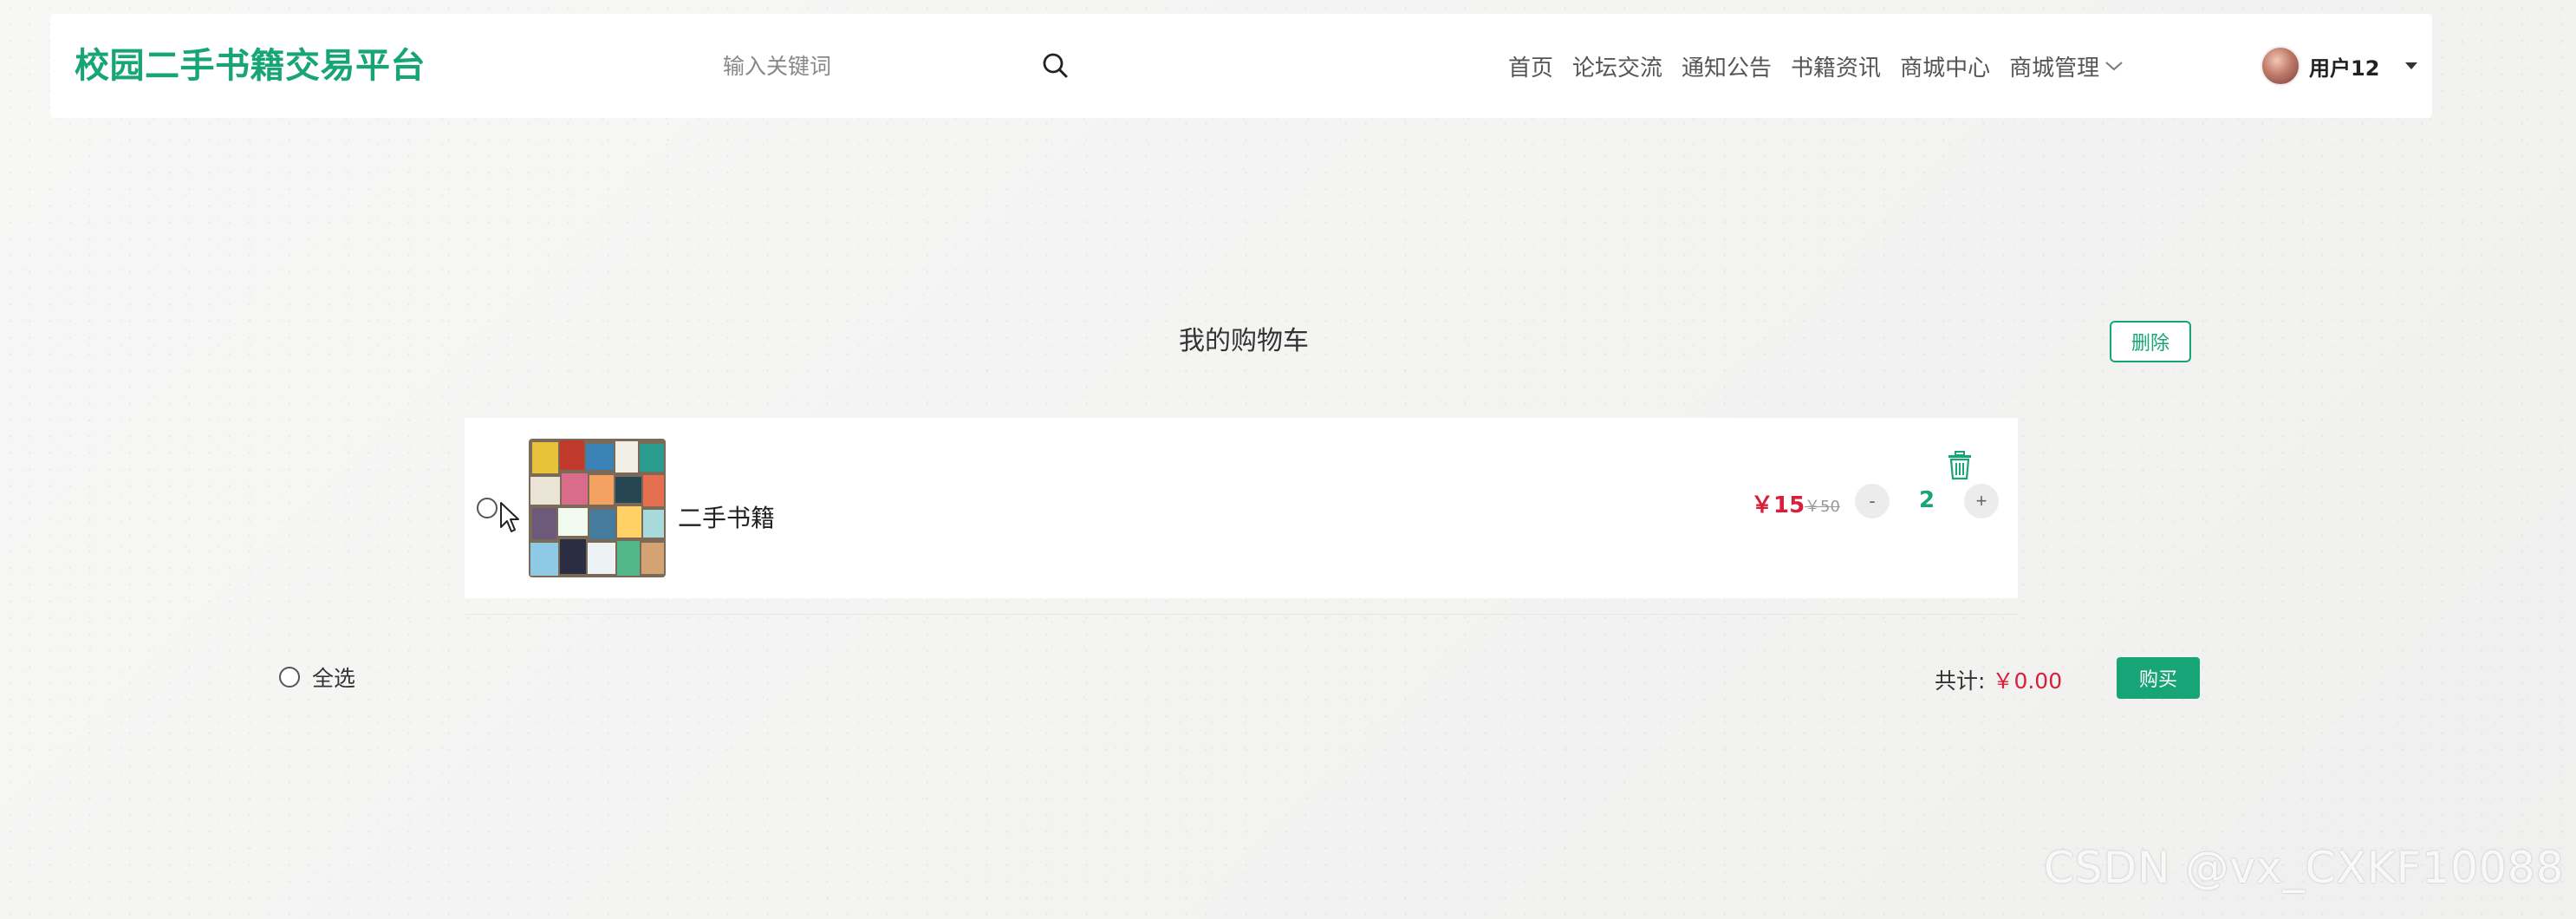 The width and height of the screenshot is (2576, 919). What do you see at coordinates (1778, 505) in the screenshot?
I see `item-price: ￥15` at bounding box center [1778, 505].